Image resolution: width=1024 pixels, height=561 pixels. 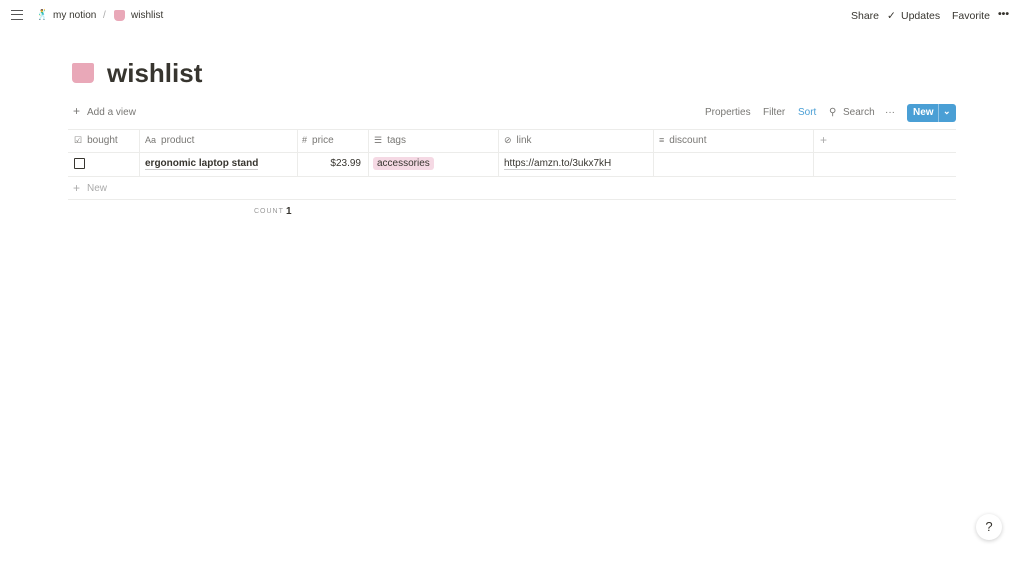 What do you see at coordinates (79, 163) in the screenshot?
I see `bought-checkbox` at bounding box center [79, 163].